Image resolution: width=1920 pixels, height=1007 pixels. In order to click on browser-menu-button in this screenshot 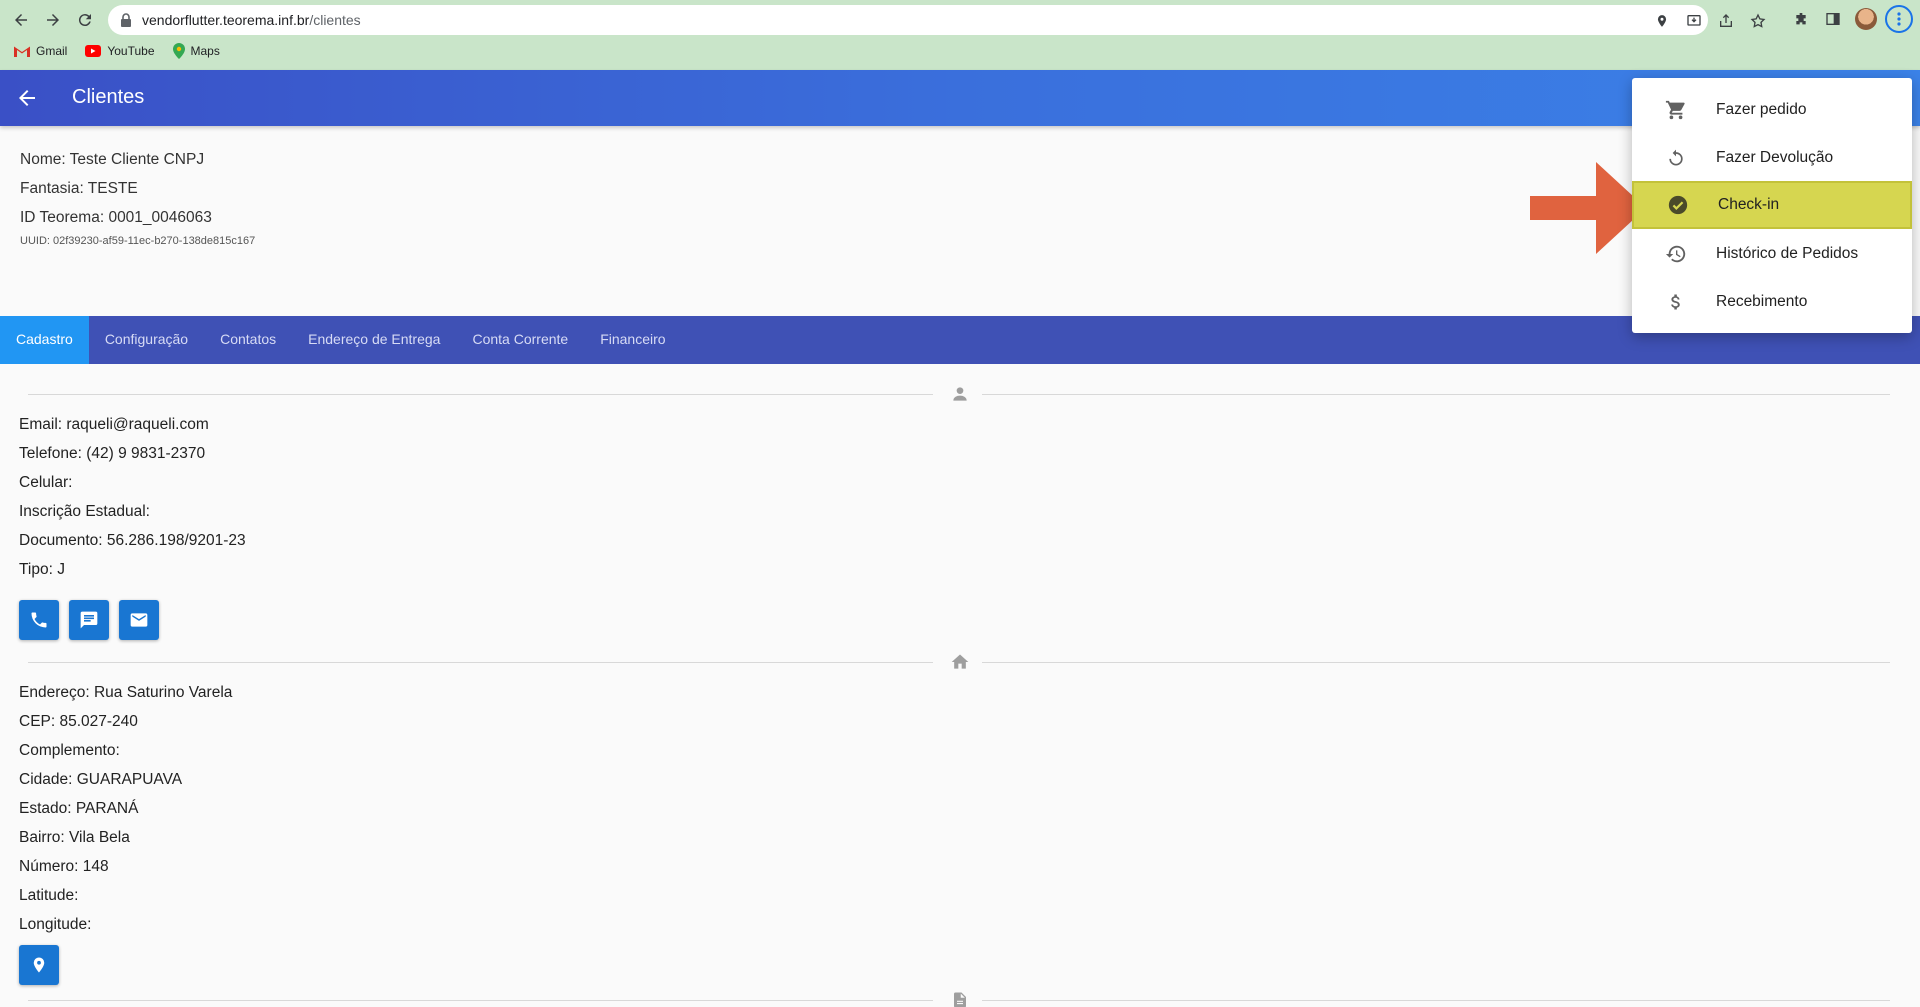, I will do `click(1899, 19)`.